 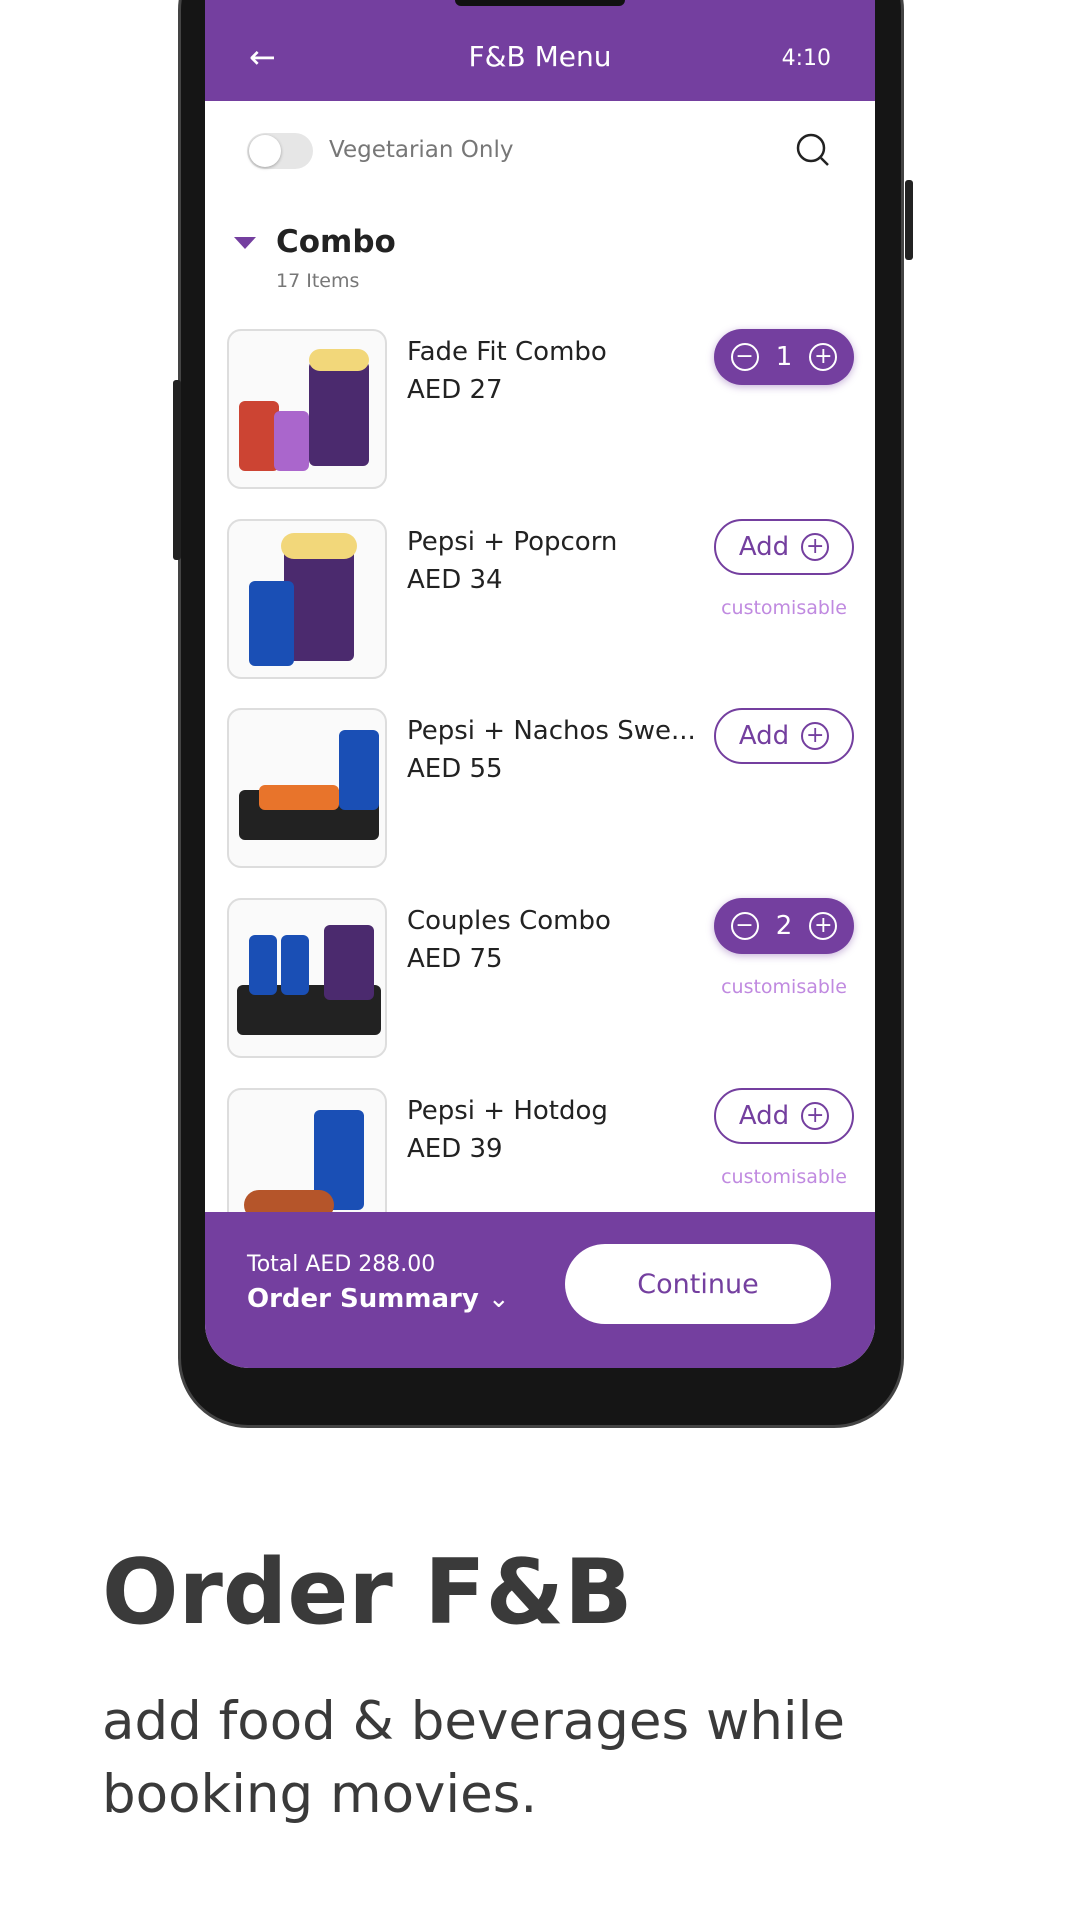 I want to click on item-price: AED 27, so click(x=455, y=390).